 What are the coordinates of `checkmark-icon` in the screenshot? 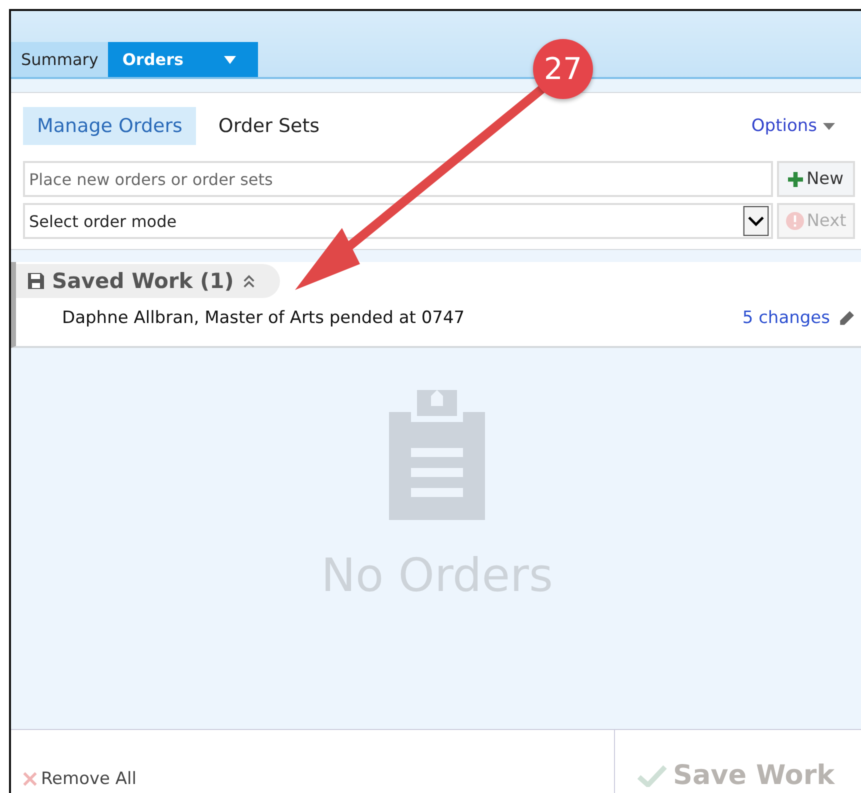 It's located at (652, 775).